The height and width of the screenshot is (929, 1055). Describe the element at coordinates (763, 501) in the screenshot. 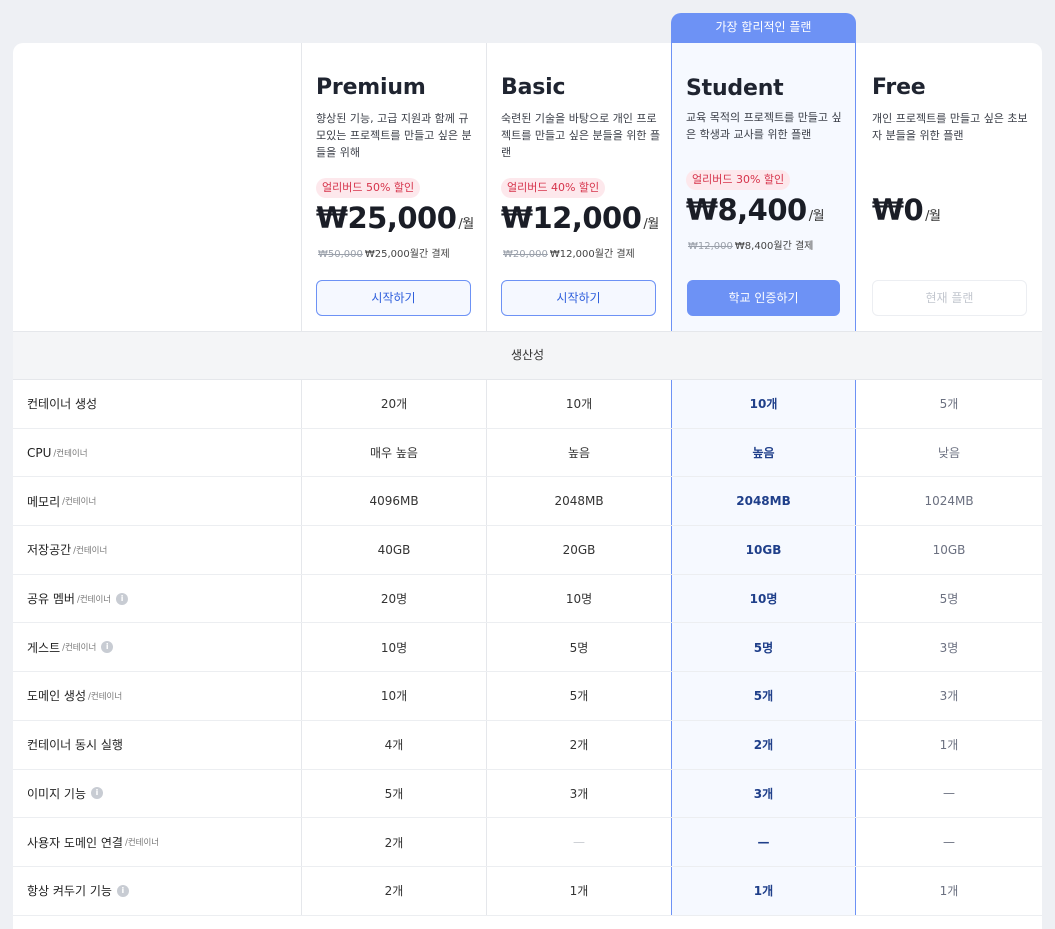

I see `feature-value: 2048MB` at that location.